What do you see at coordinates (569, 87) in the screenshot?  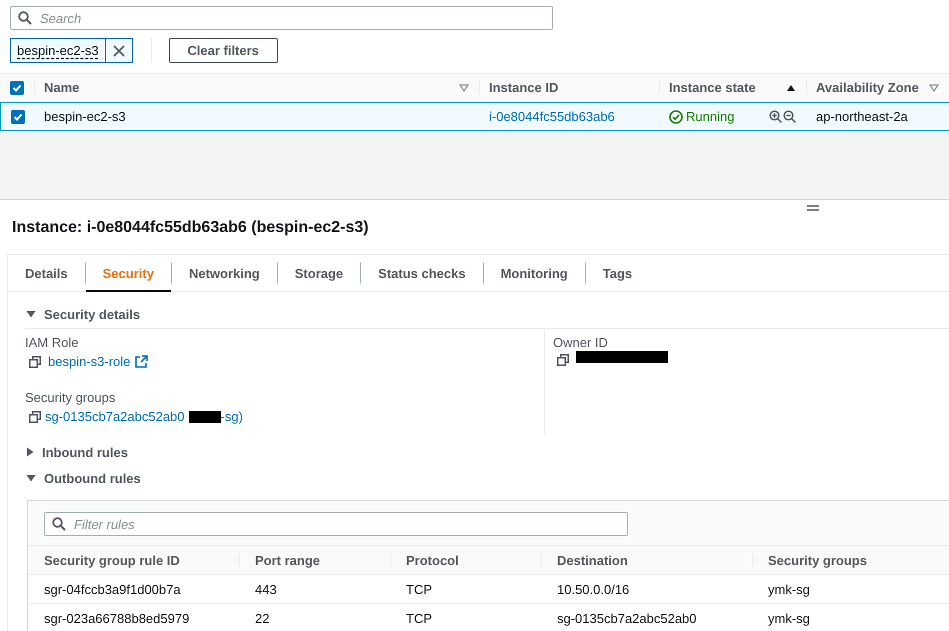 I see `column-header: Instance ID` at bounding box center [569, 87].